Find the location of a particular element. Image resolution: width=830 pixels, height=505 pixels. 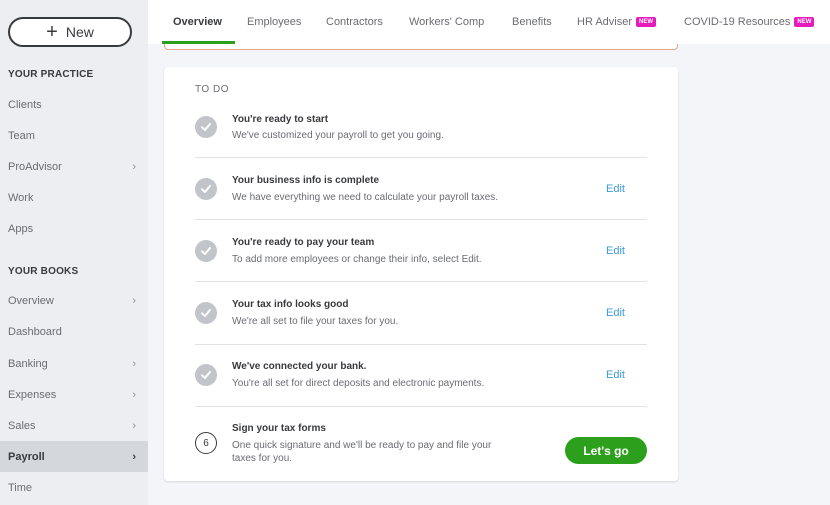

plus-icon: + is located at coordinates (52, 32).